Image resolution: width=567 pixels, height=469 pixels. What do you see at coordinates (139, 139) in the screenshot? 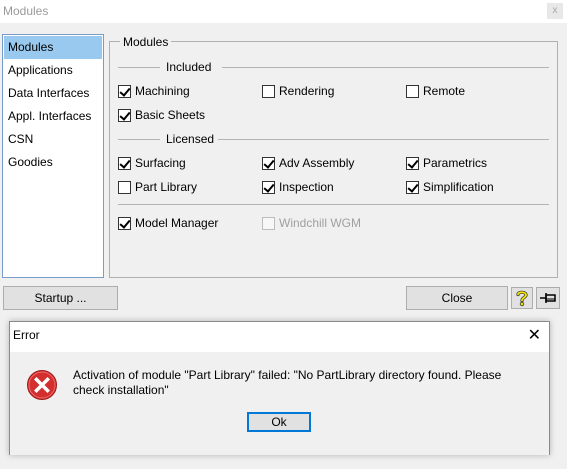
I see `licensed-divider-left` at bounding box center [139, 139].